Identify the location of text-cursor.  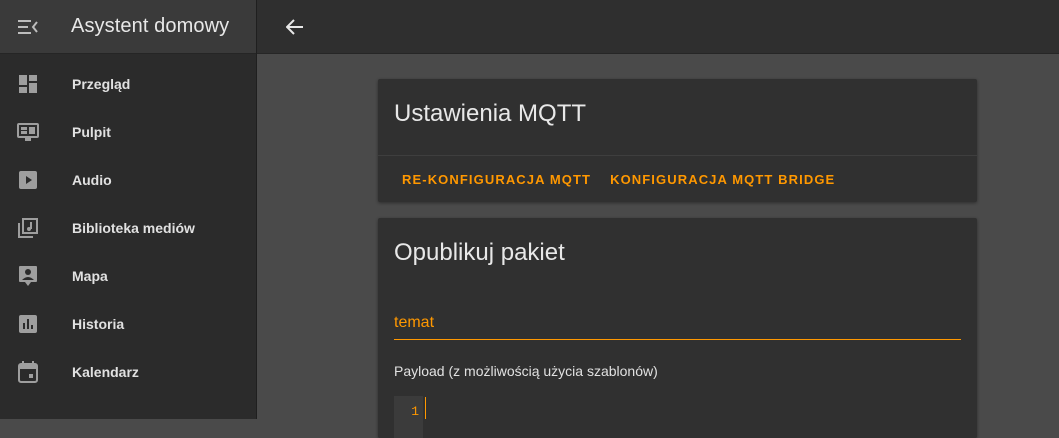
(425, 408).